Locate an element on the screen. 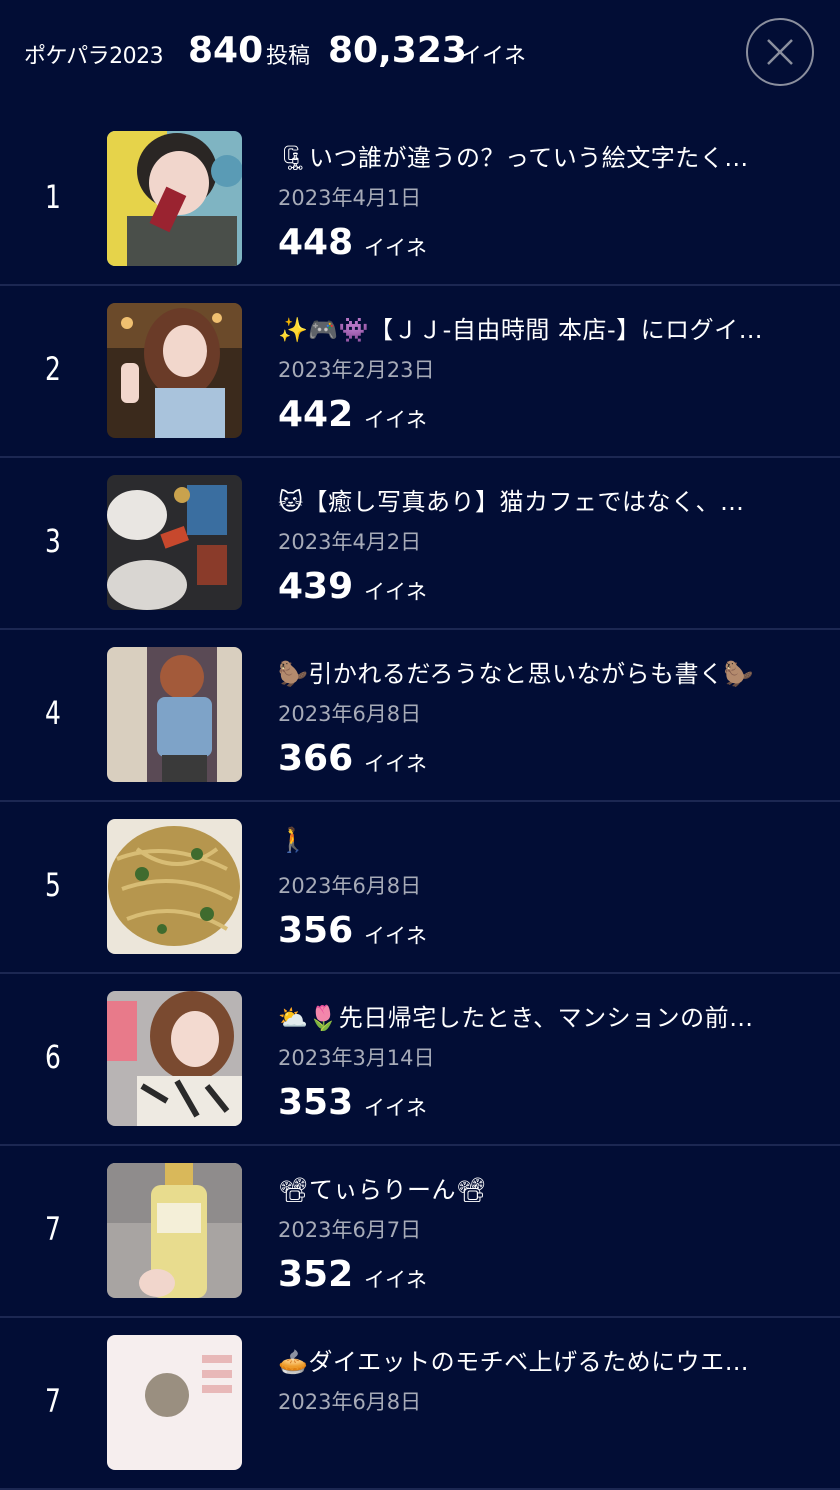  likes-total-unit: イイネ is located at coordinates (493, 56).